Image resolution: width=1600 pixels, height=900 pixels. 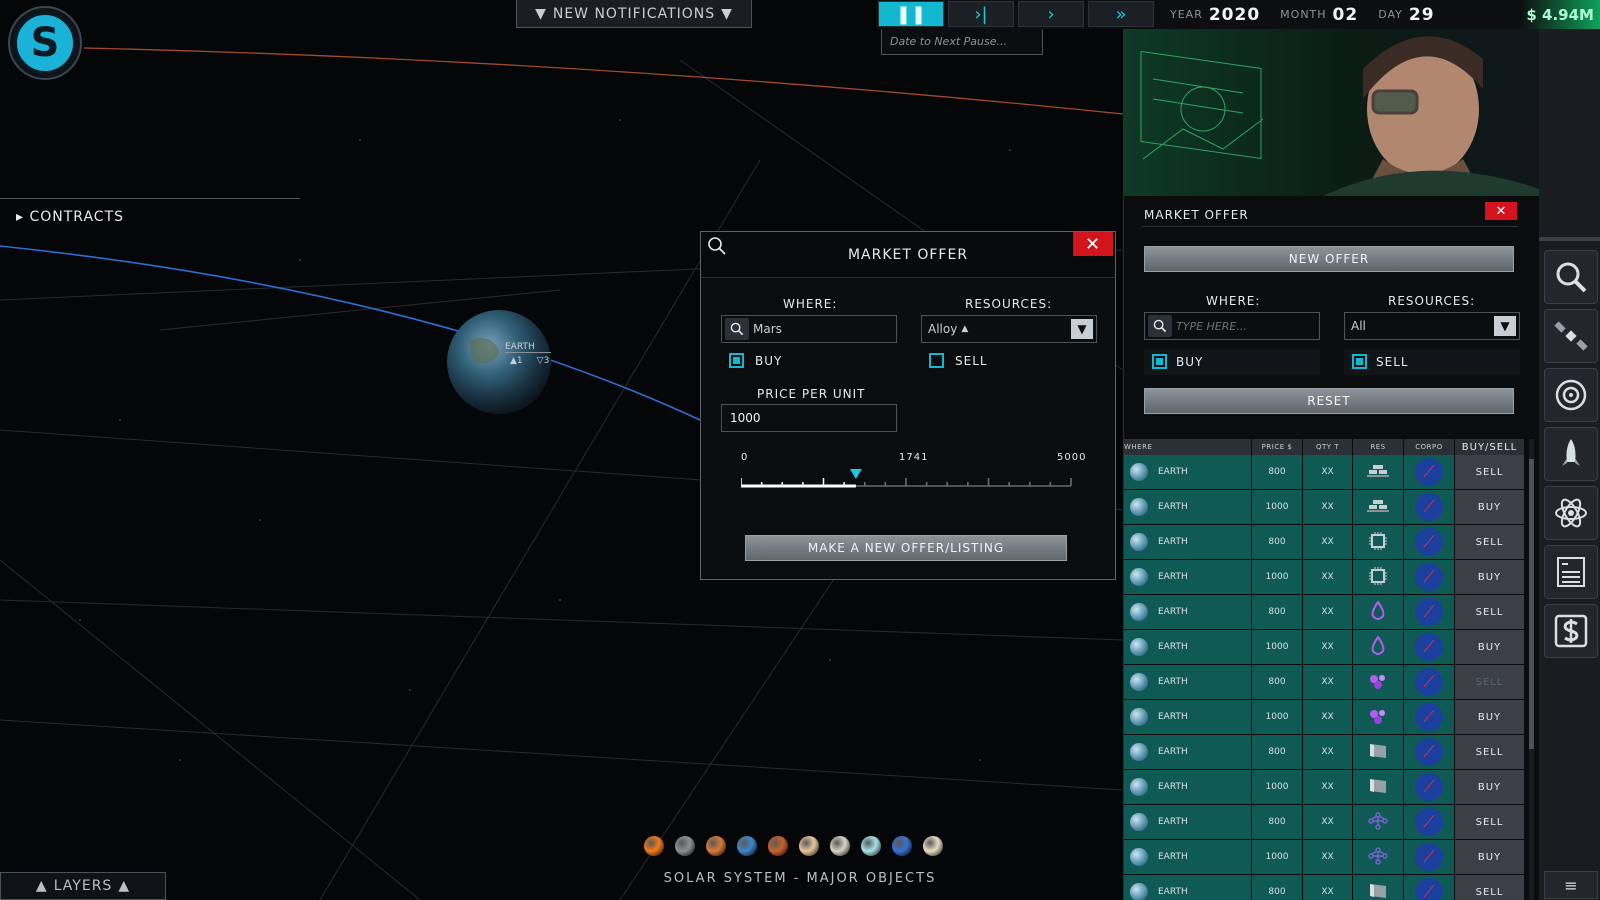 What do you see at coordinates (1571, 572) in the screenshot?
I see `rail-ledger-button` at bounding box center [1571, 572].